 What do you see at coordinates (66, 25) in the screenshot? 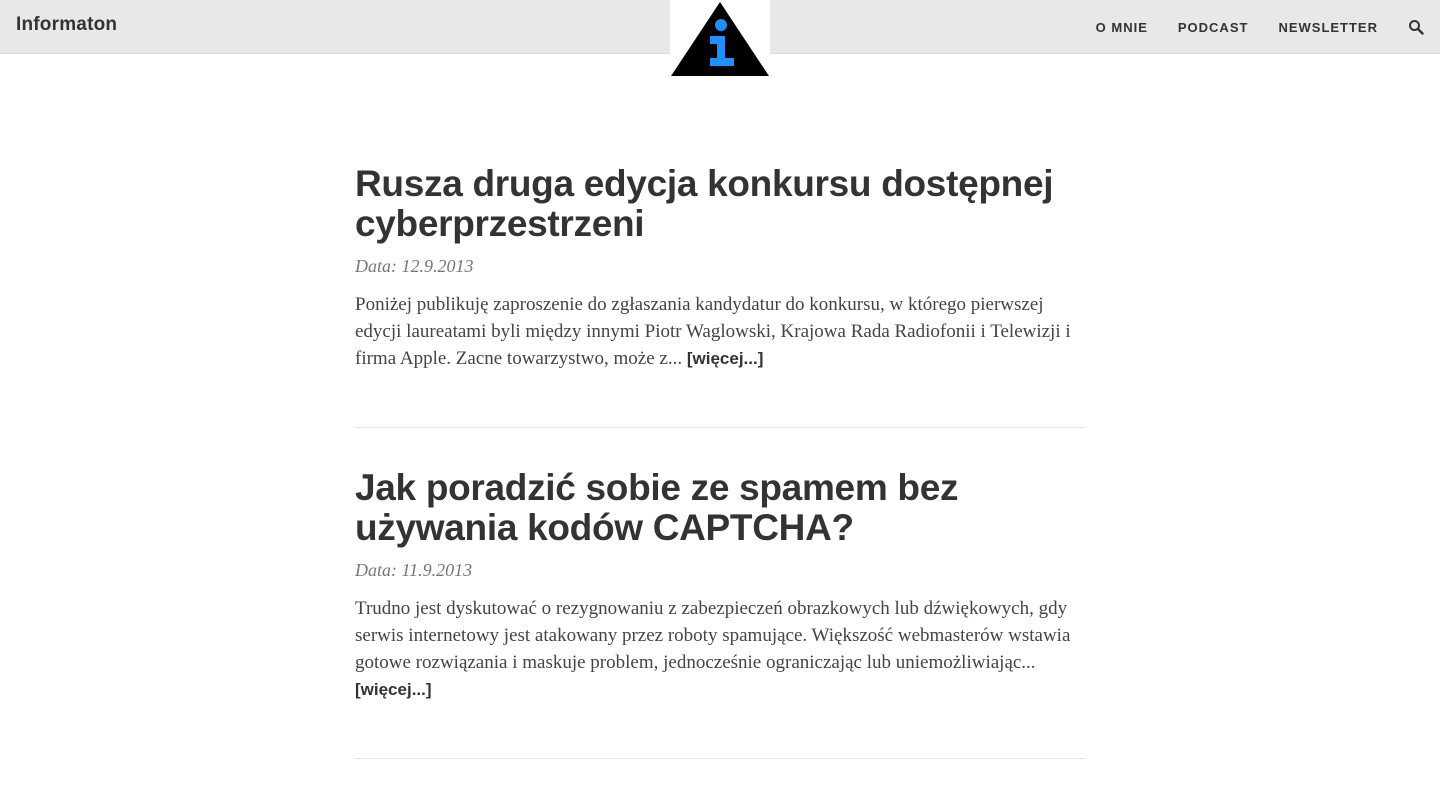
I see `site-brand-link: Informaton` at bounding box center [66, 25].